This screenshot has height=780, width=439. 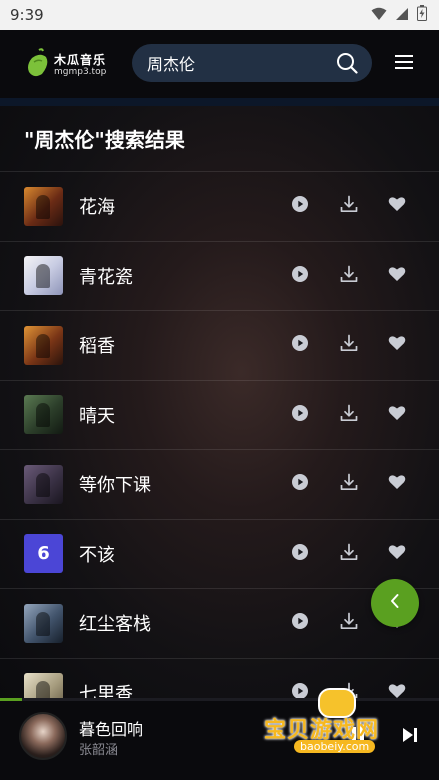 I want to click on now-playing-artist: 张韶涵, so click(x=99, y=750).